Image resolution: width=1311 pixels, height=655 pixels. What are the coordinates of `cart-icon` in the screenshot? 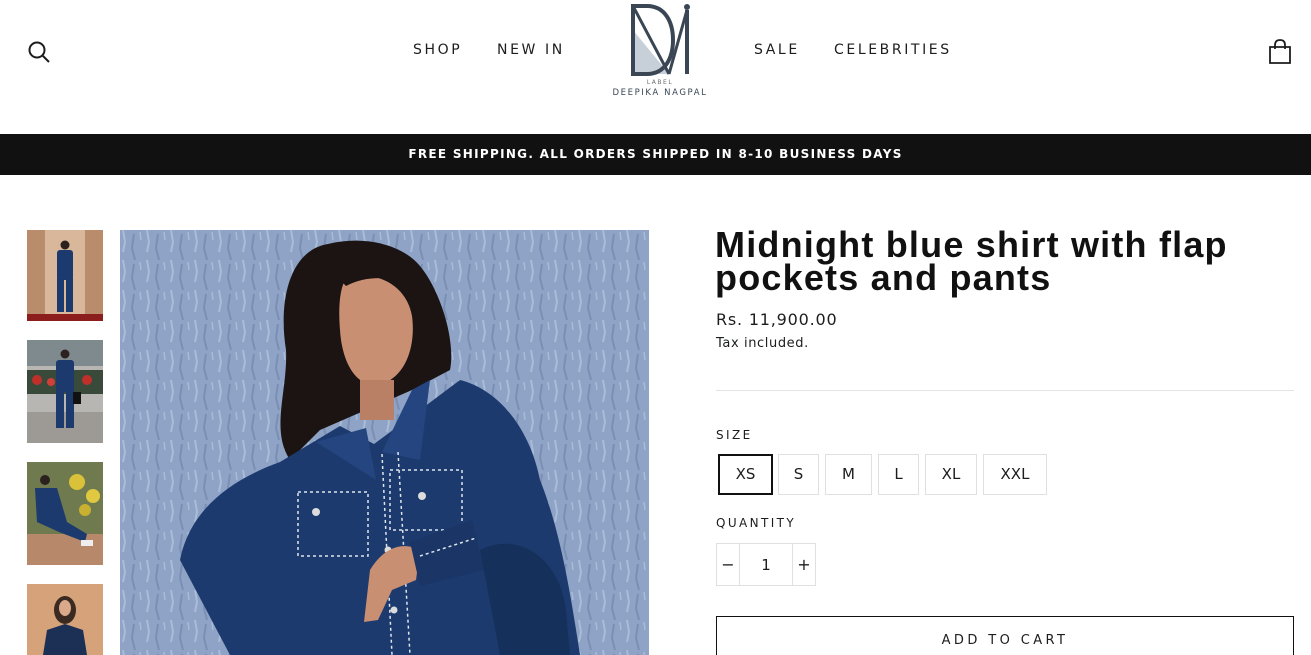 It's located at (1280, 52).